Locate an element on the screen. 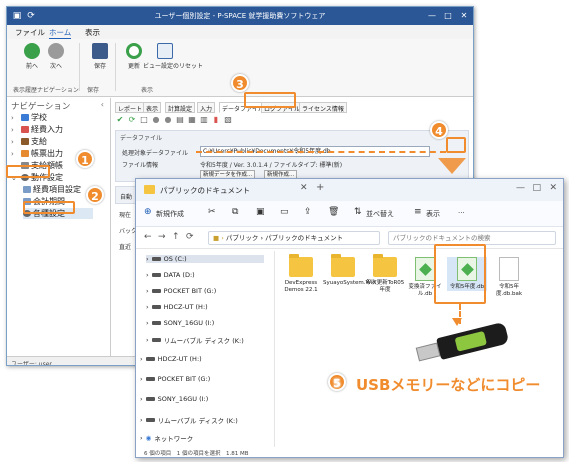  folder-icon is located at coordinates (301, 265).